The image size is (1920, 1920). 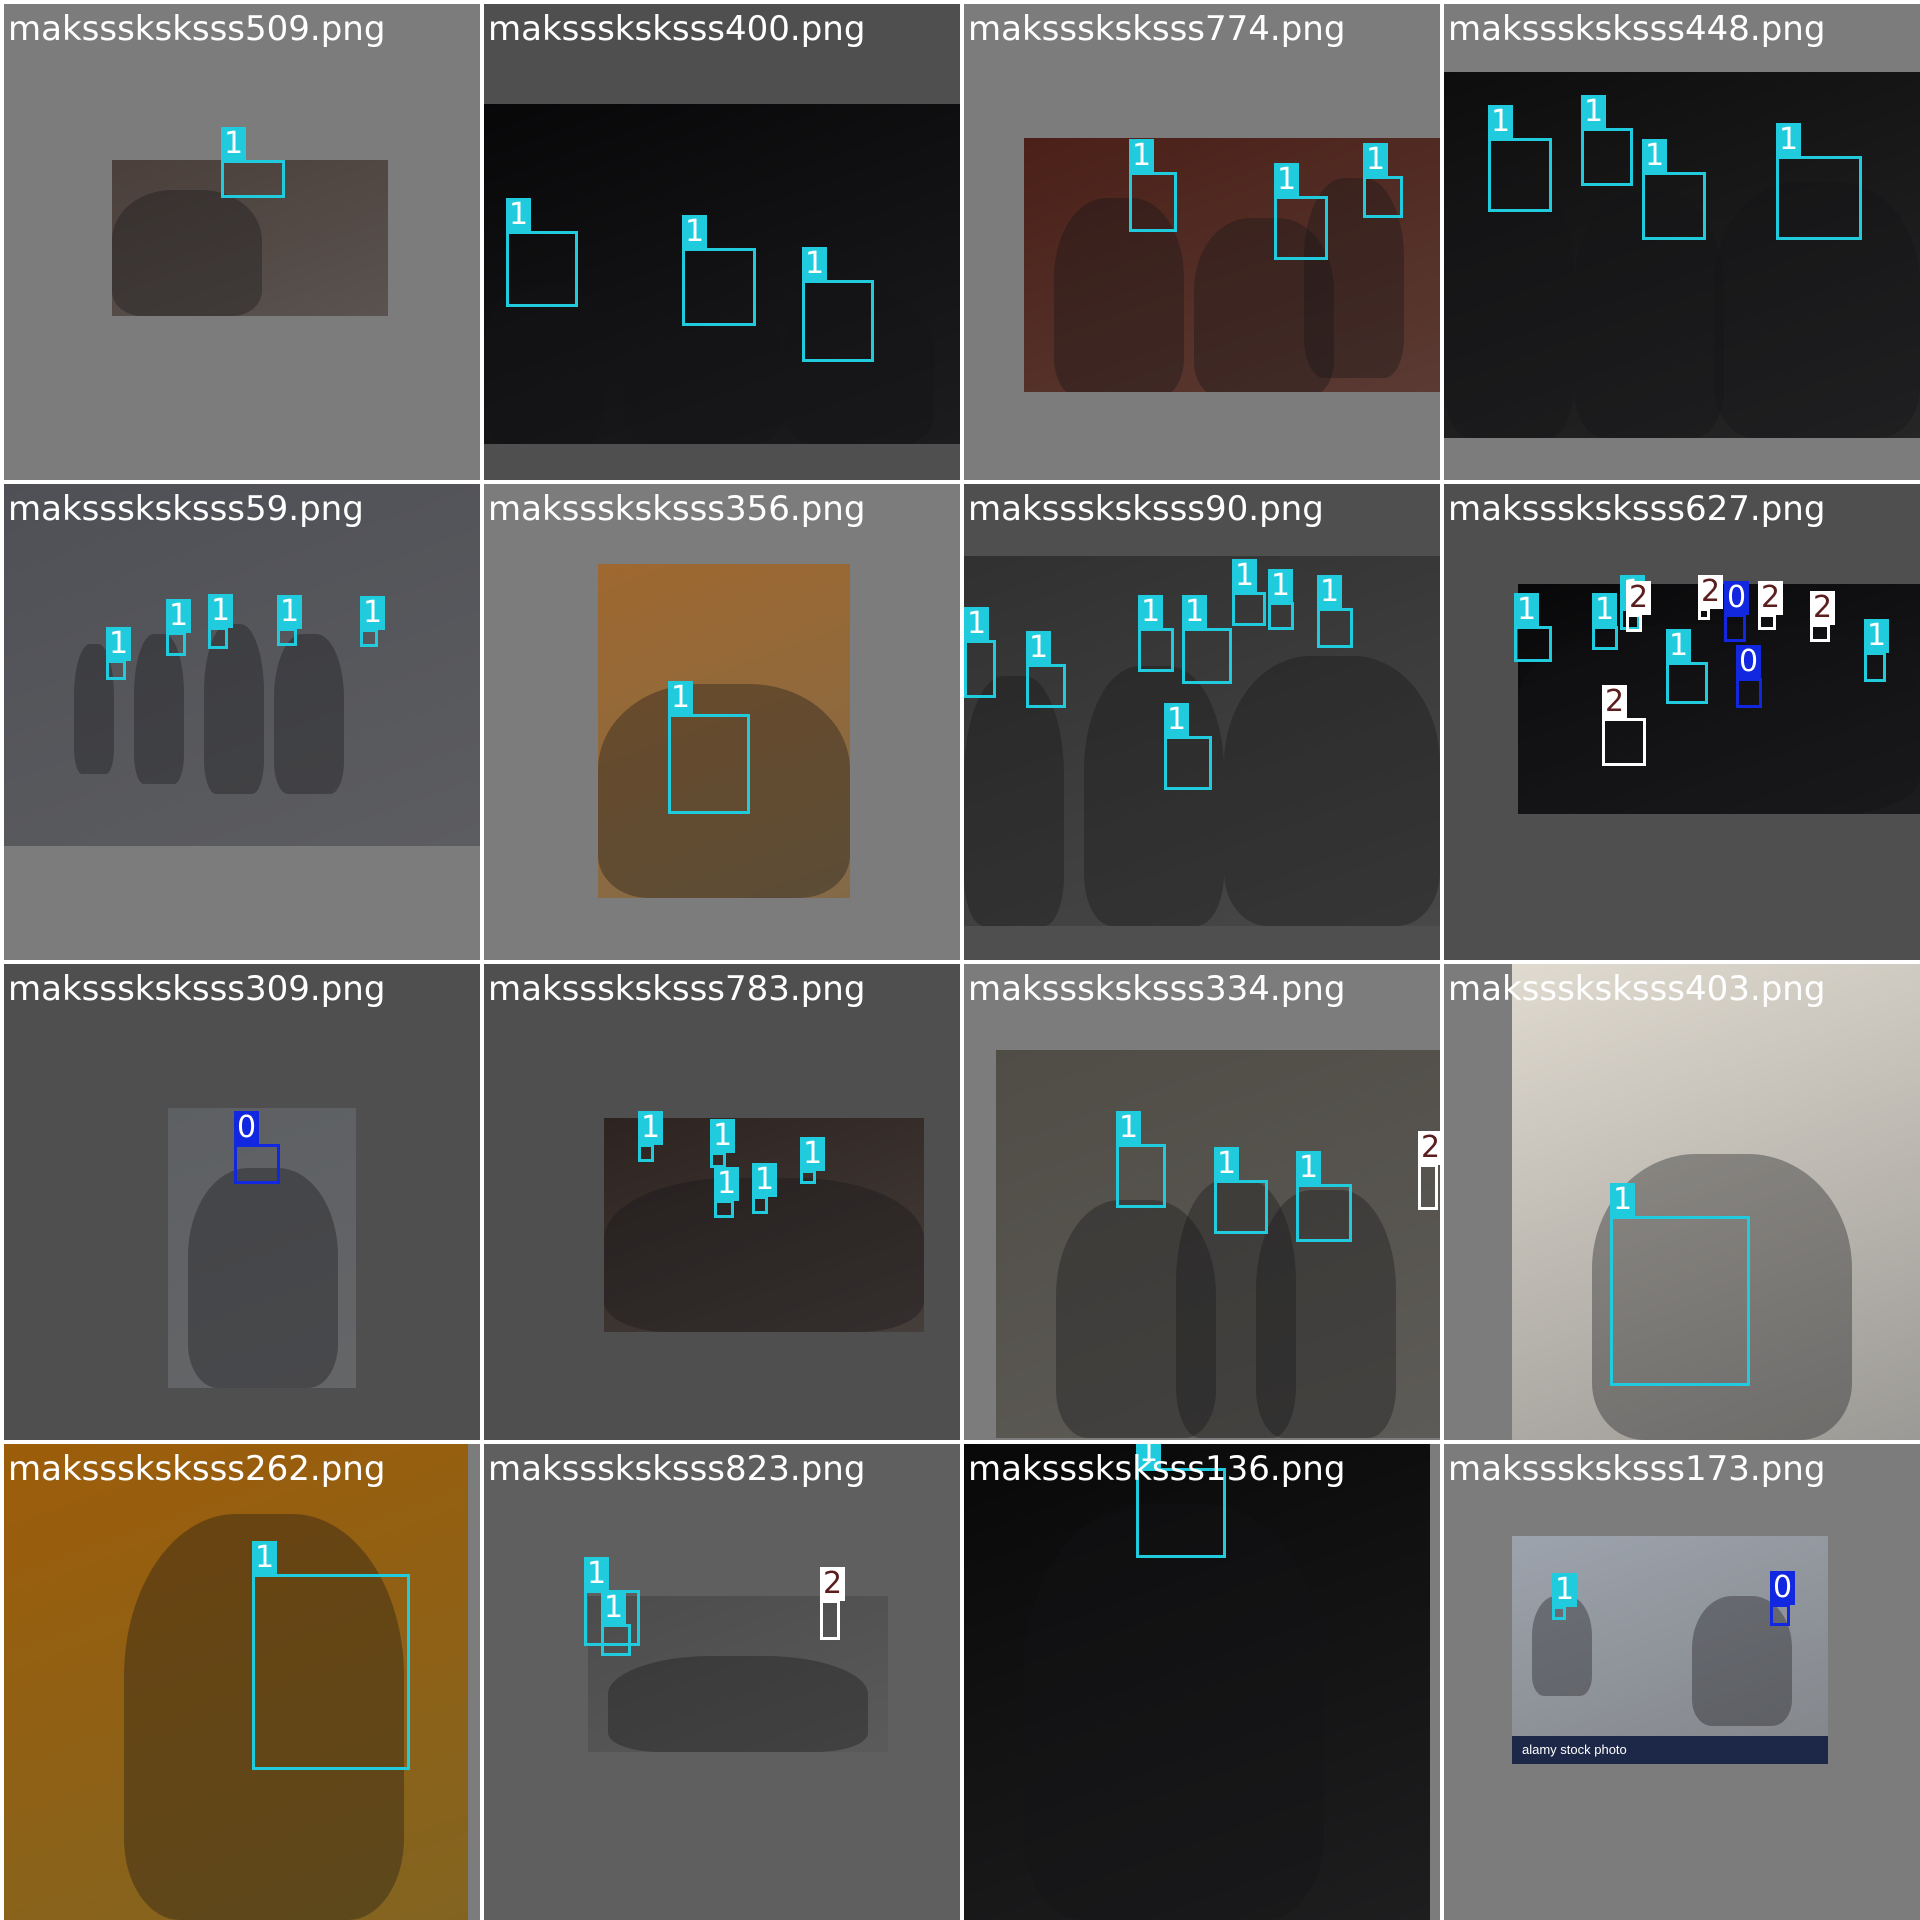 I want to click on result-tile: maksssksksss90.png 1 1 1 1 1 1 1 1, so click(x=1202, y=722).